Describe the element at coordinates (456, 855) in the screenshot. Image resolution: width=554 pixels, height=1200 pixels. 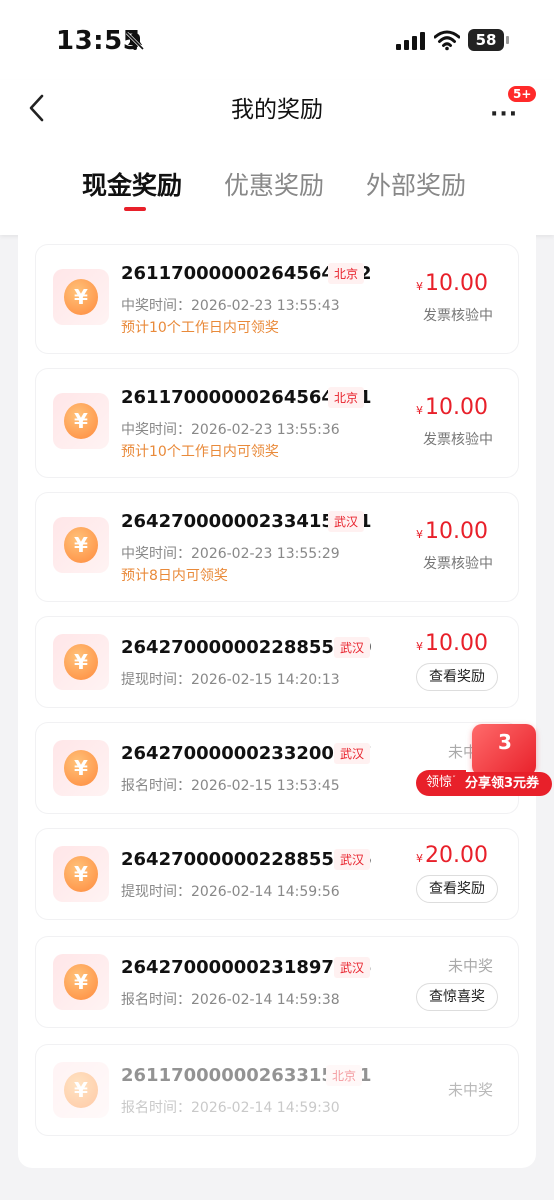
I see `amount-value: 20.00` at that location.